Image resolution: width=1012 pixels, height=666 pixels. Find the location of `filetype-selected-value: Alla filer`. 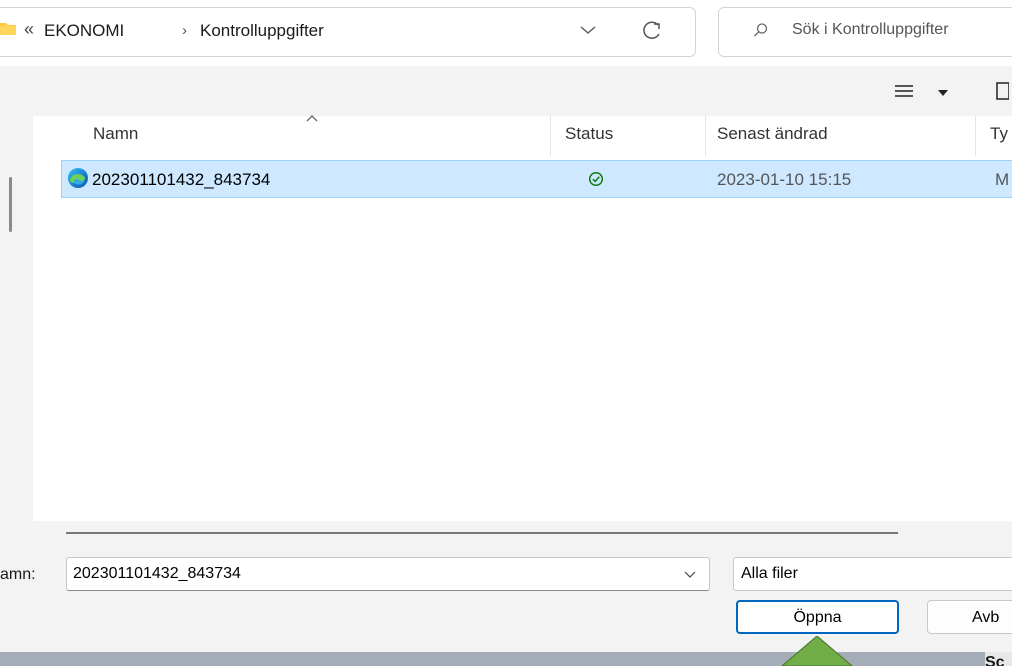

filetype-selected-value: Alla filer is located at coordinates (769, 573).